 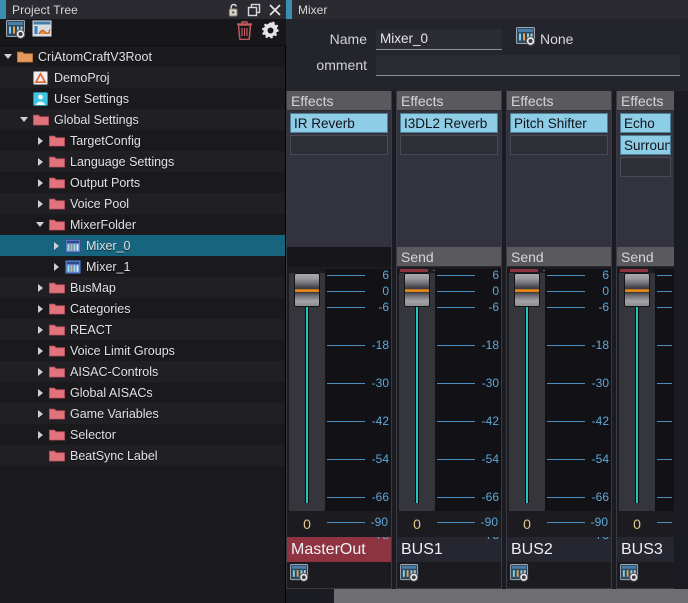 I want to click on mixer-titlebar-accent, so click(x=289, y=9).